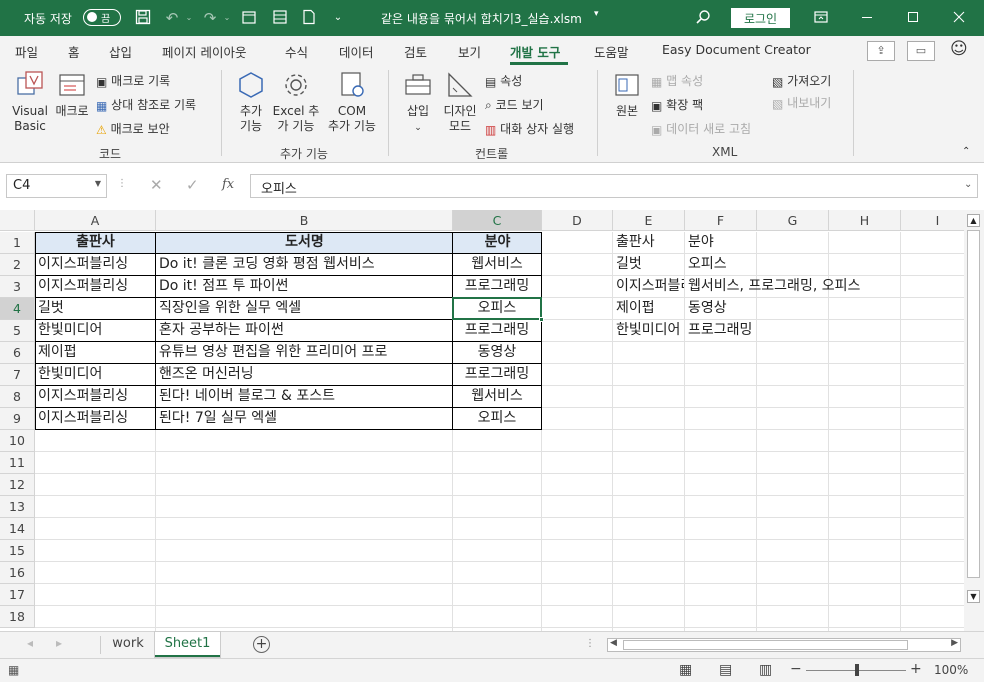 The height and width of the screenshot is (682, 984). Describe the element at coordinates (304, 331) in the screenshot. I see `table-cell: 혼자 공부하는 파이썬` at that location.